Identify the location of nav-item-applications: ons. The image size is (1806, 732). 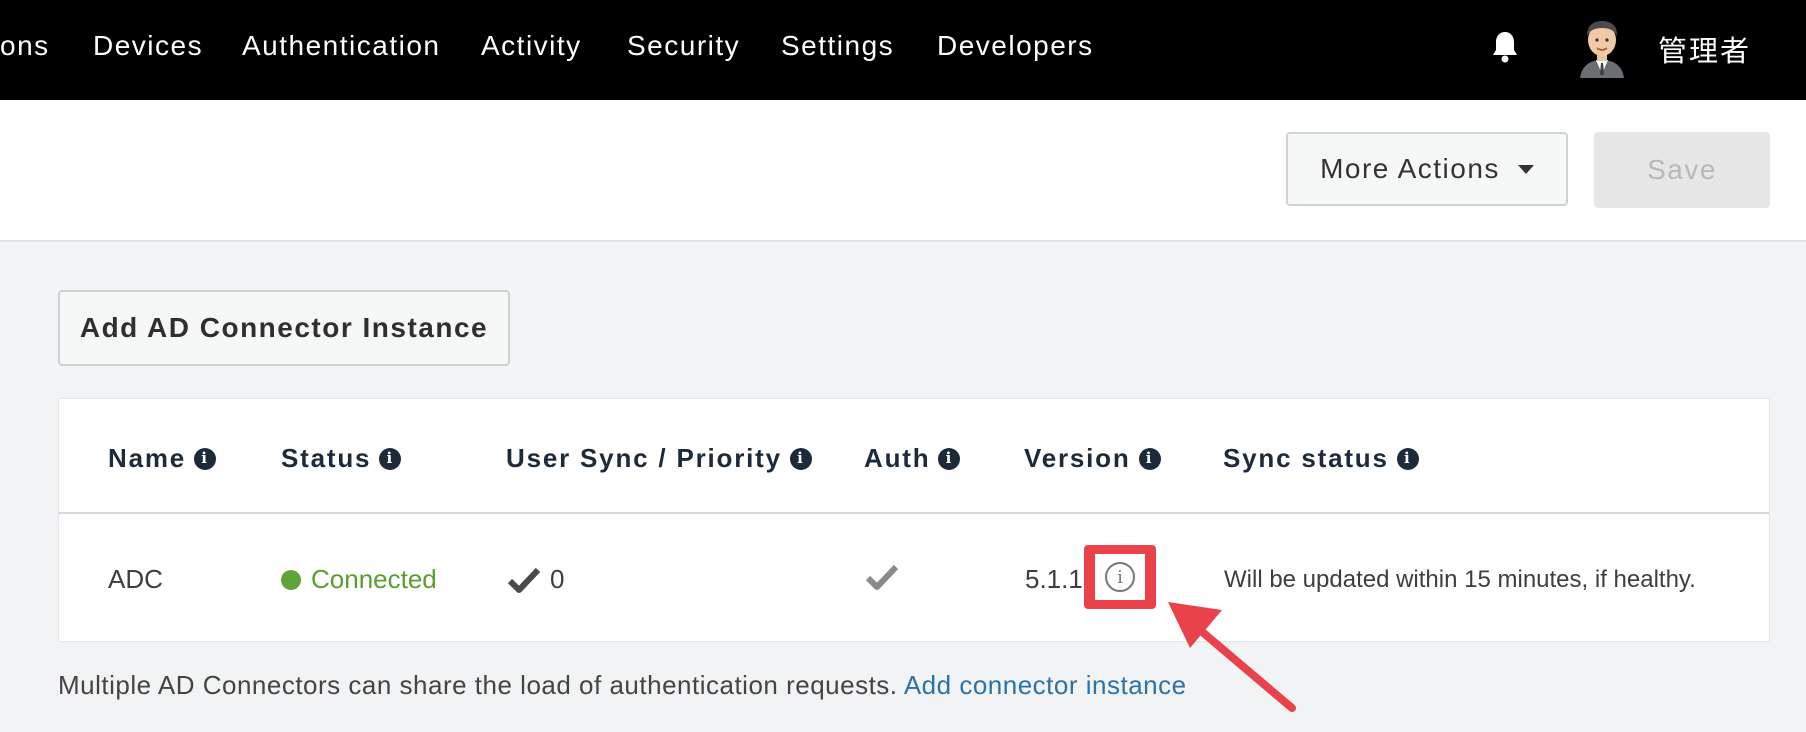
(25, 46).